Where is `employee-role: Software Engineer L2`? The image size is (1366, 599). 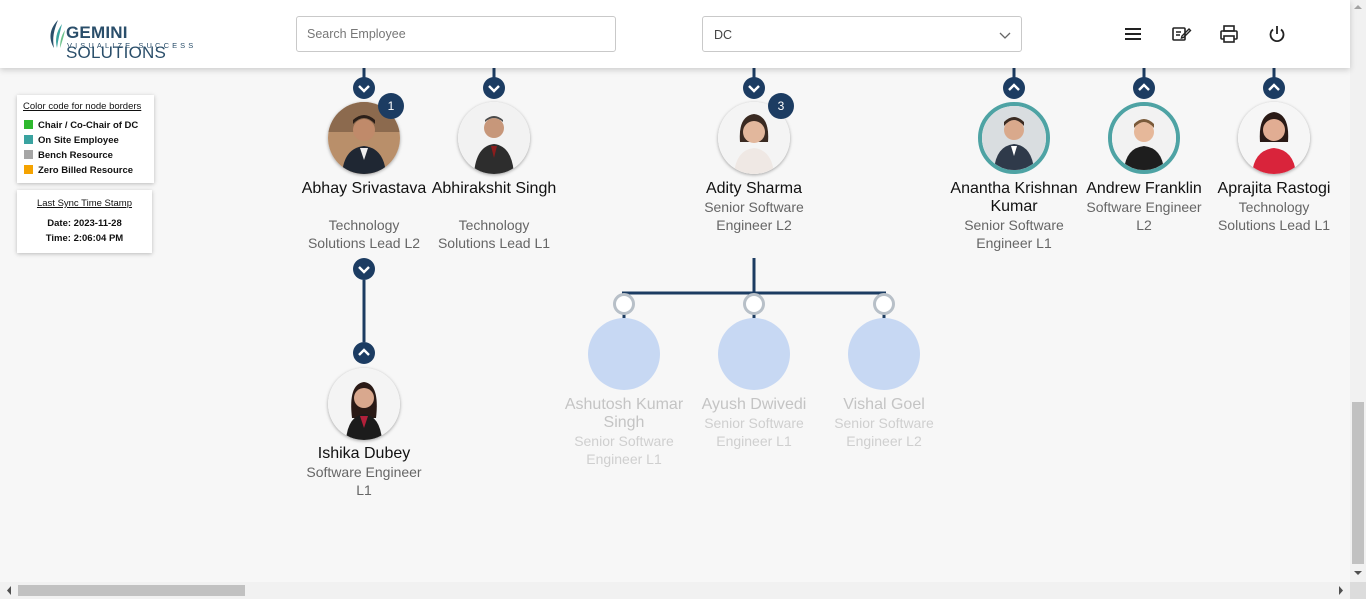 employee-role: Software Engineer L2 is located at coordinates (1144, 216).